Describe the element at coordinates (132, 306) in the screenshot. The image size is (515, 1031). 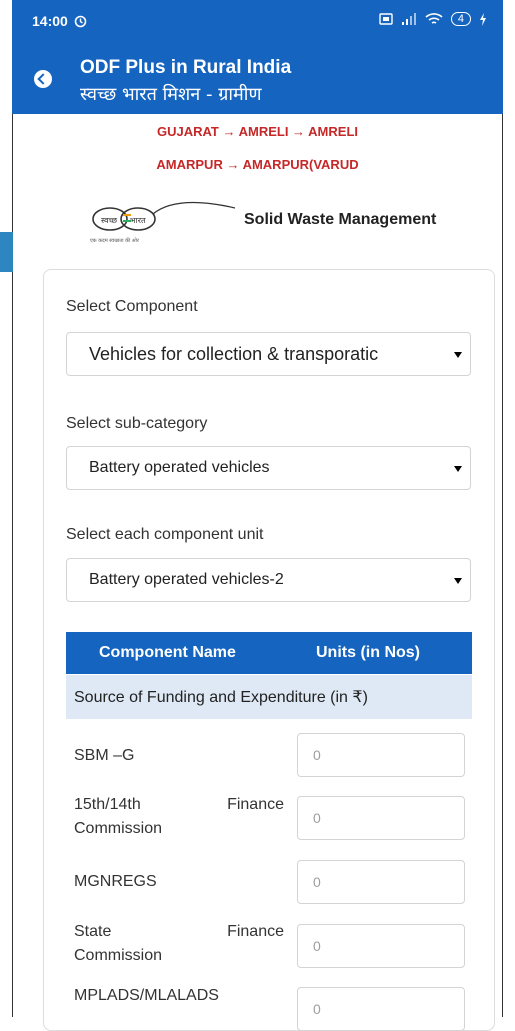
I see `component-label: Select Component` at that location.